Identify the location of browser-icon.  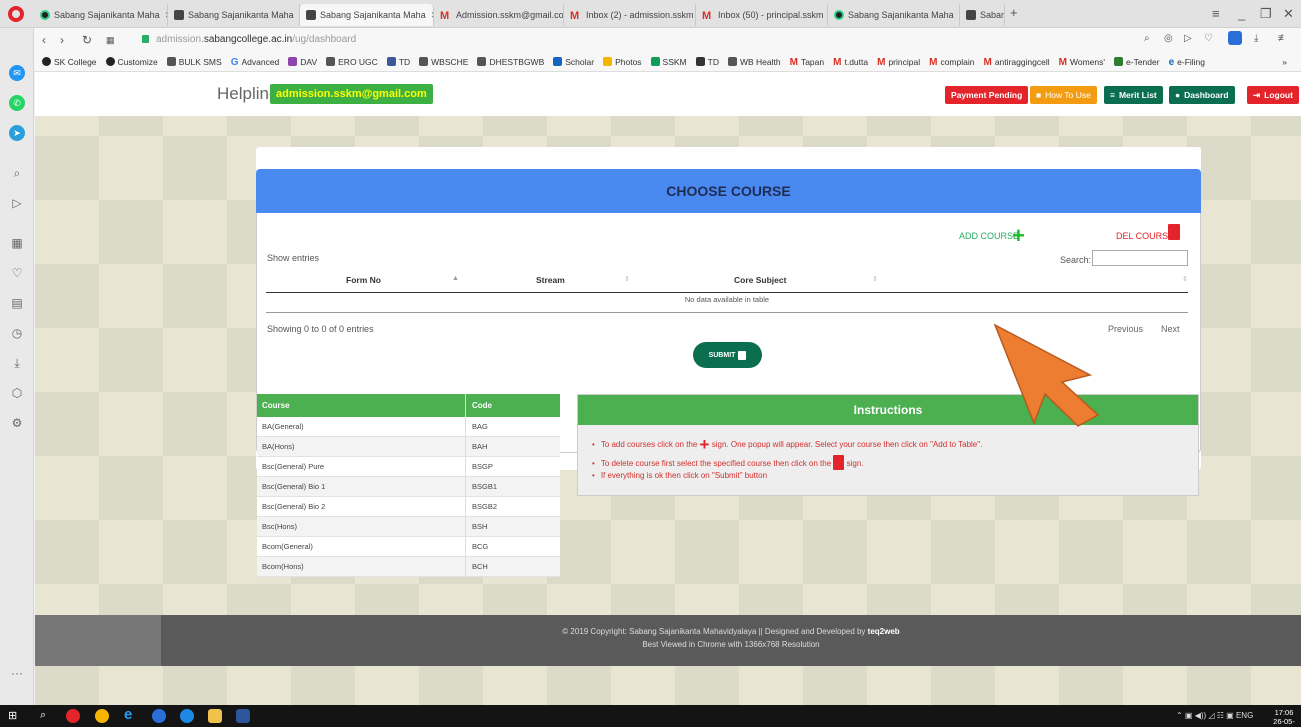
(159, 716).